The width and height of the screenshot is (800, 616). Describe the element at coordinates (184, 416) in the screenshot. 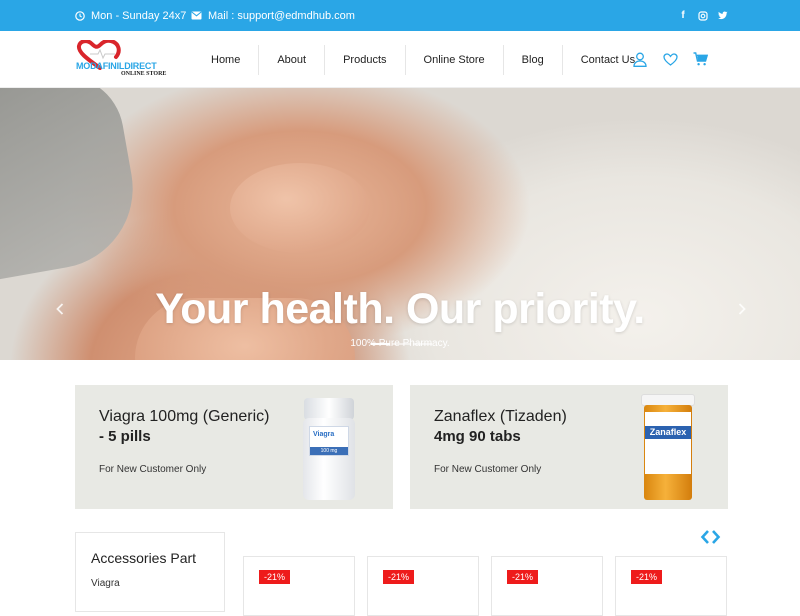

I see `promo-name: Viagra 100mg (Generic)` at that location.